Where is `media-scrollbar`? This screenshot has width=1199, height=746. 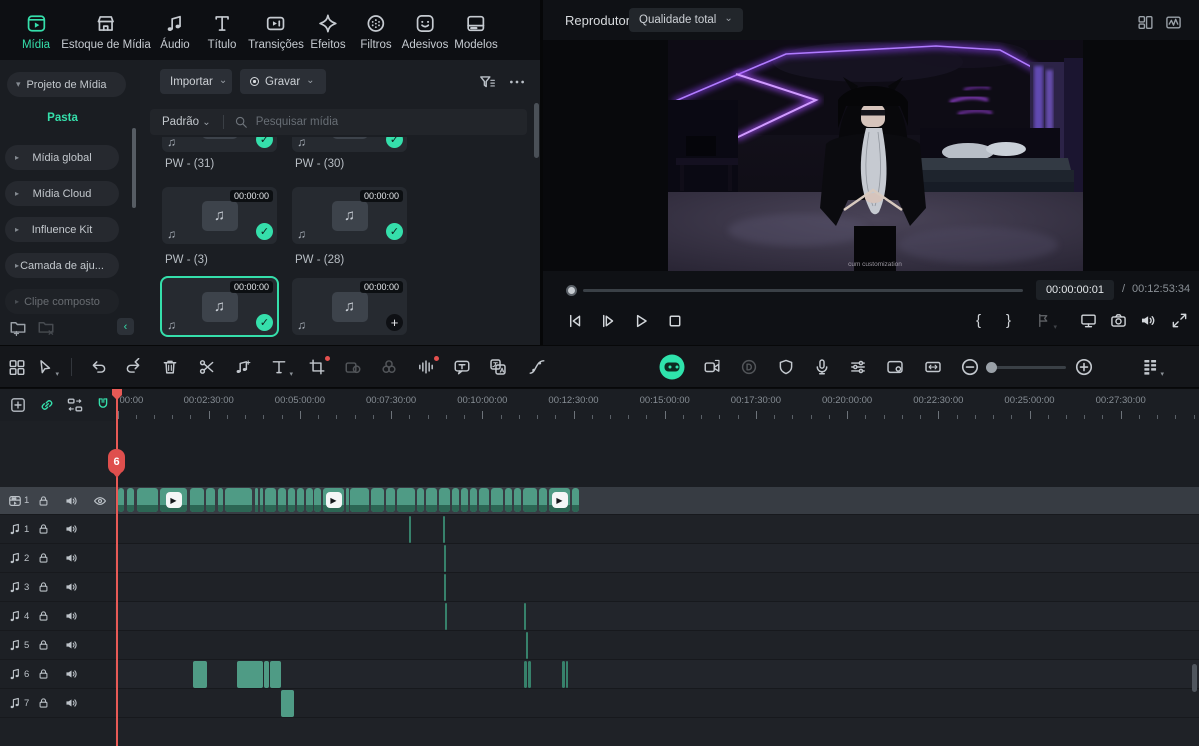
media-scrollbar is located at coordinates (536, 130).